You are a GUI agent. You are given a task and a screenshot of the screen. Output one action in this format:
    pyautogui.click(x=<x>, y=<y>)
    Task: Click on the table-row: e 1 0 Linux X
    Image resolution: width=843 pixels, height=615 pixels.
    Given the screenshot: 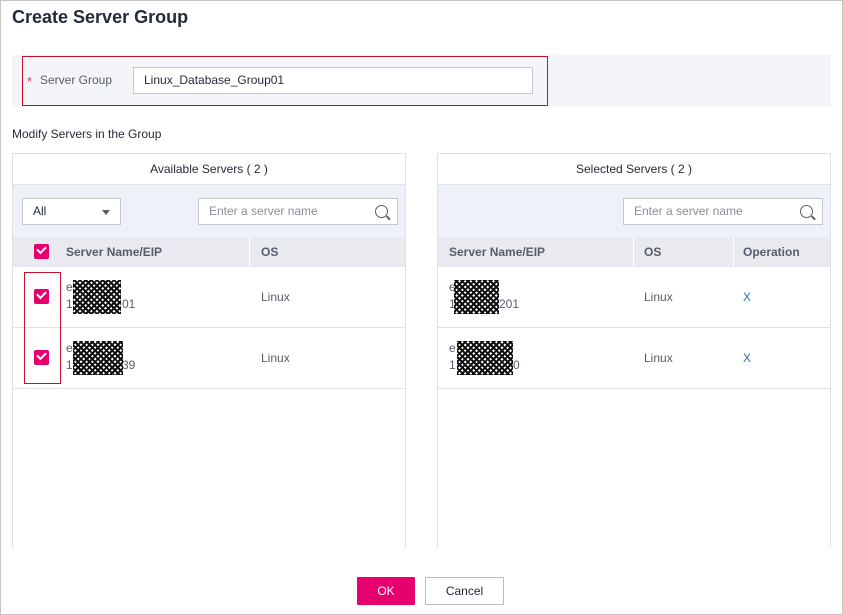 What is the action you would take?
    pyautogui.click(x=634, y=358)
    